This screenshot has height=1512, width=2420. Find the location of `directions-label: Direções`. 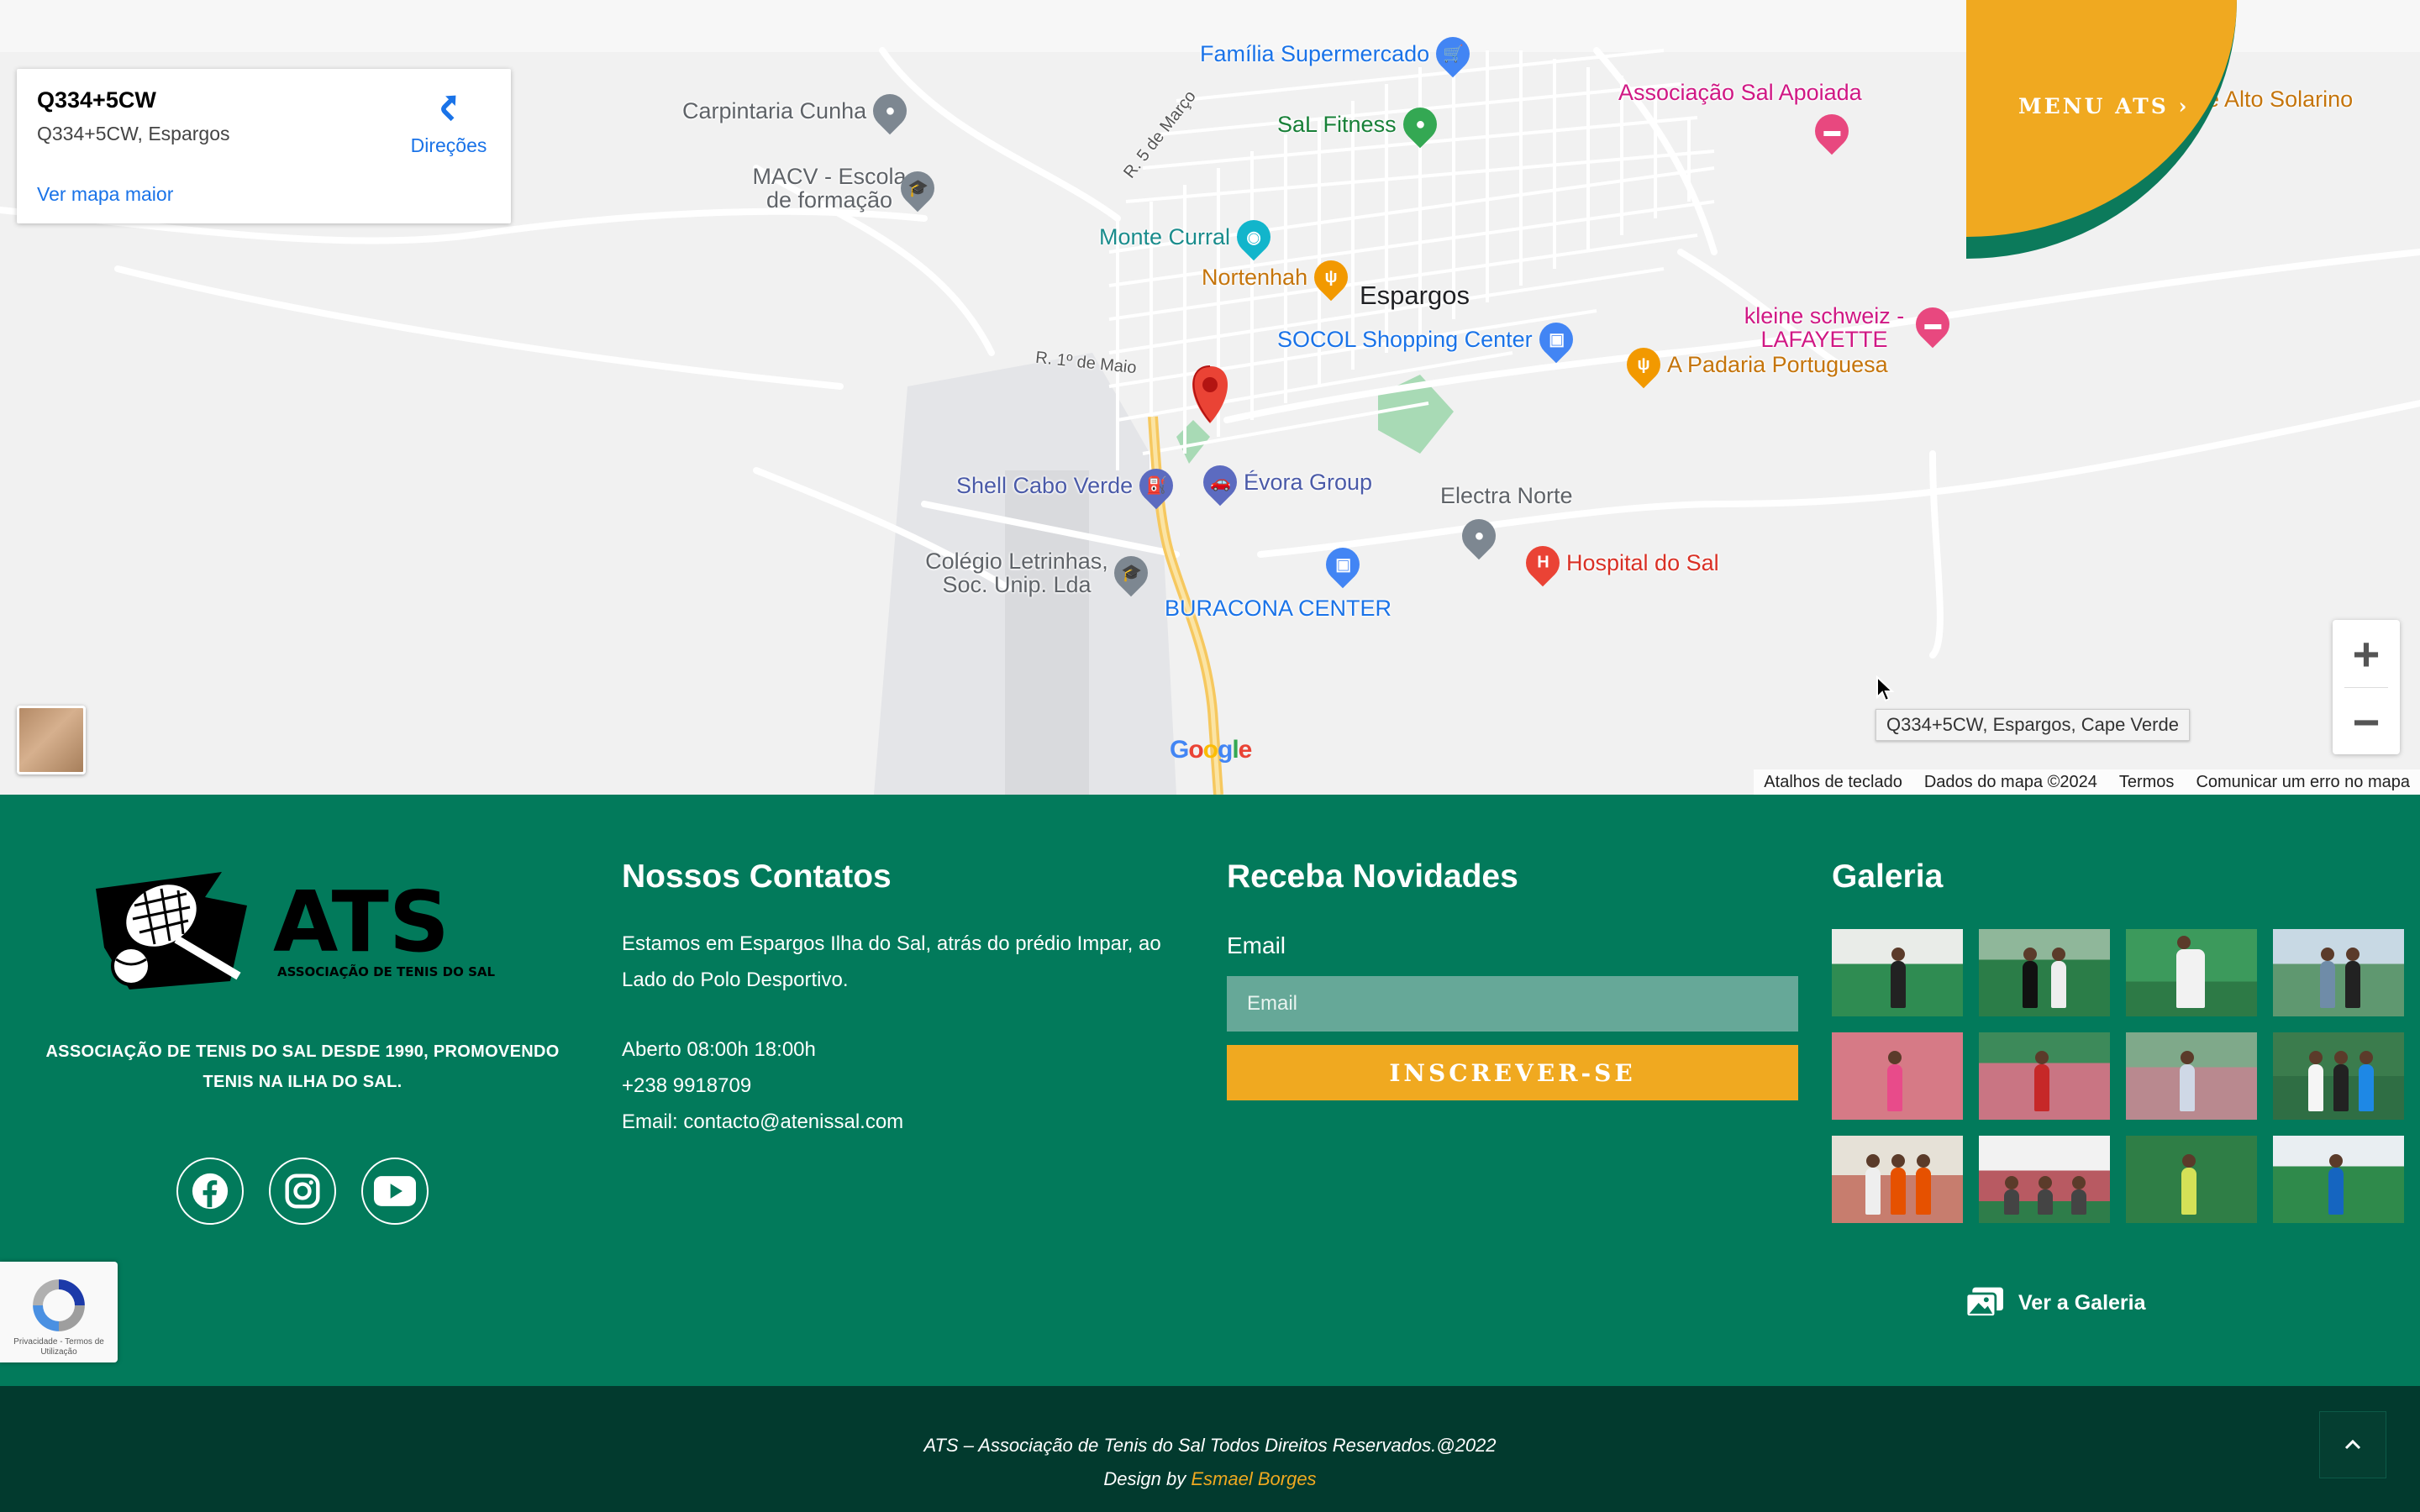

directions-label: Direções is located at coordinates (449, 145).